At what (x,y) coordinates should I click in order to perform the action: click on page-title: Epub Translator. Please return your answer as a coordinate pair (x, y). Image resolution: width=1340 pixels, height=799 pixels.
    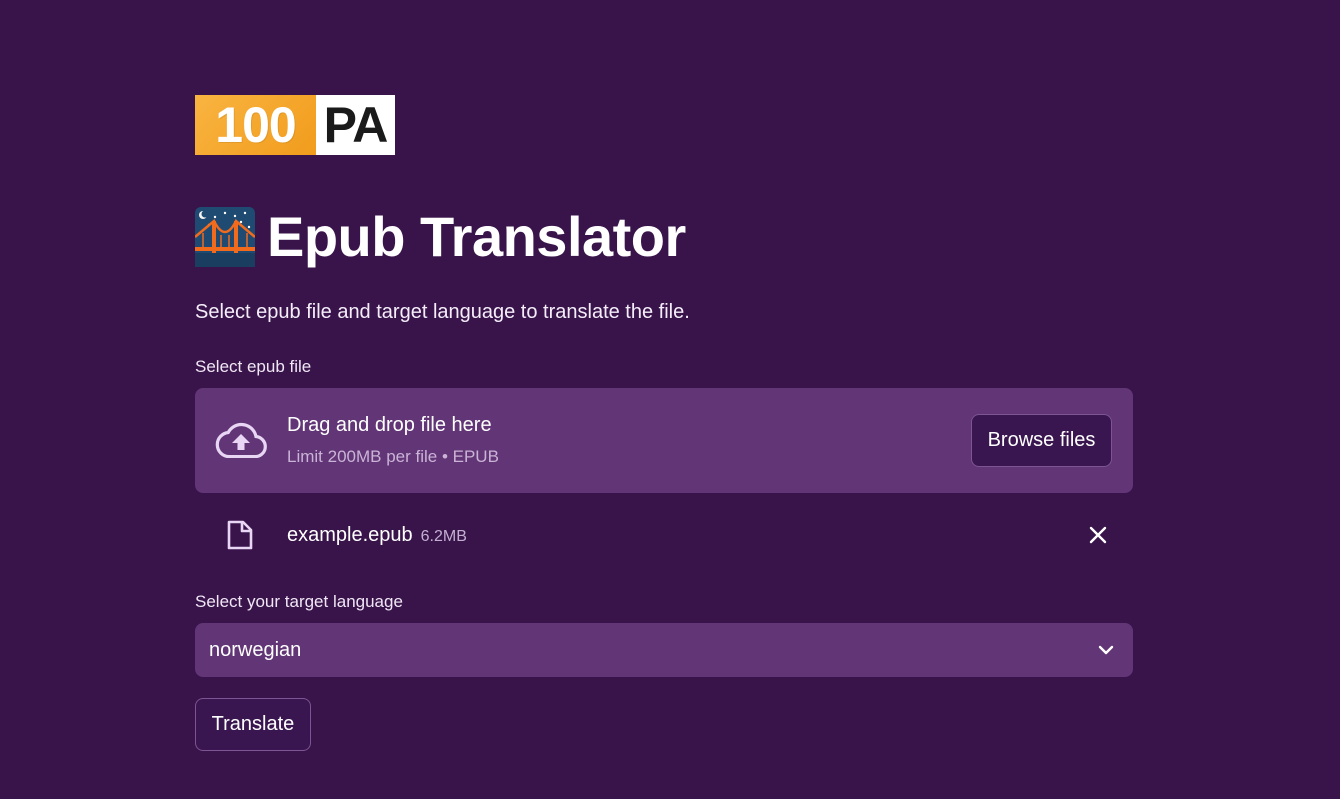
    Looking at the image, I should click on (476, 236).